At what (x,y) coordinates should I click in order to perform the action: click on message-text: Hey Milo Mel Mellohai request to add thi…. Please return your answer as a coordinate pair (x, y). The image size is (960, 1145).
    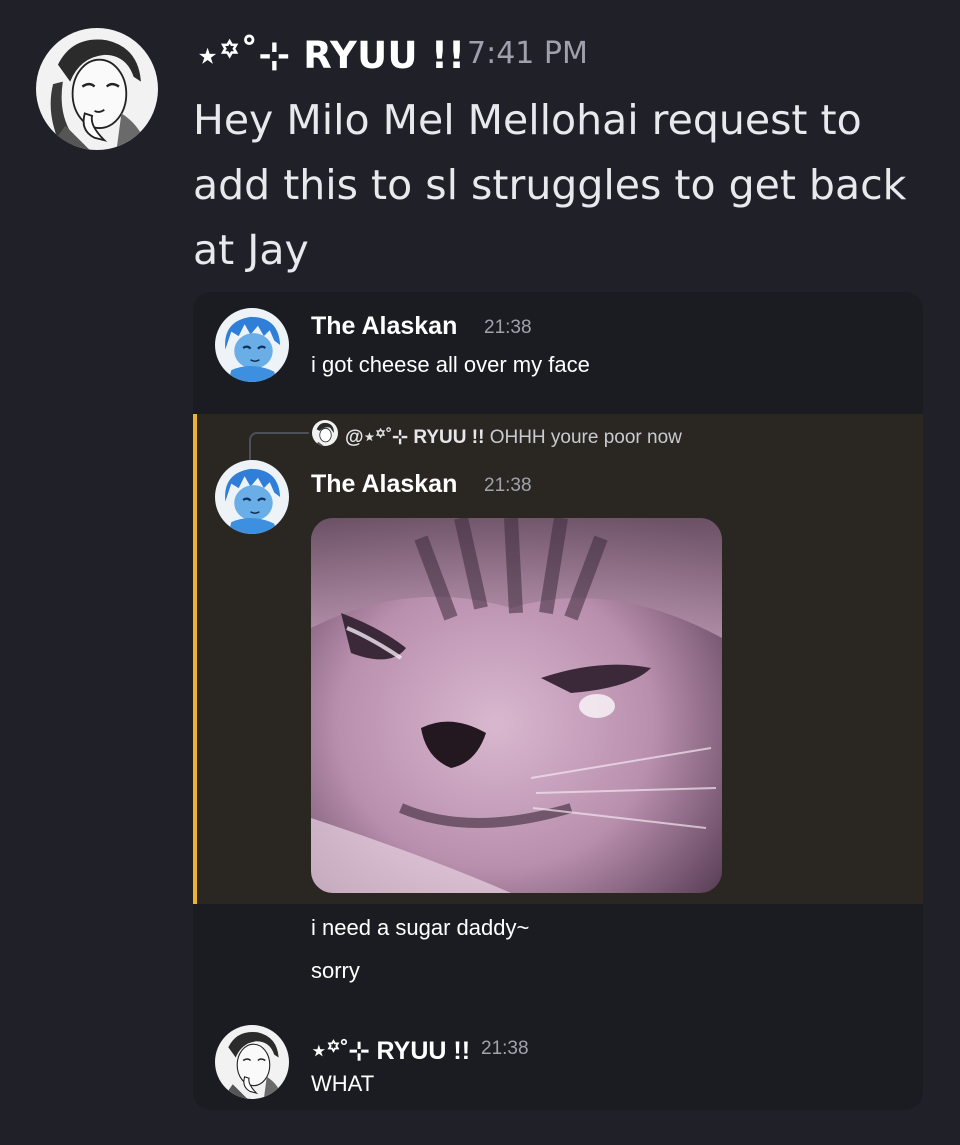
    Looking at the image, I should click on (550, 185).